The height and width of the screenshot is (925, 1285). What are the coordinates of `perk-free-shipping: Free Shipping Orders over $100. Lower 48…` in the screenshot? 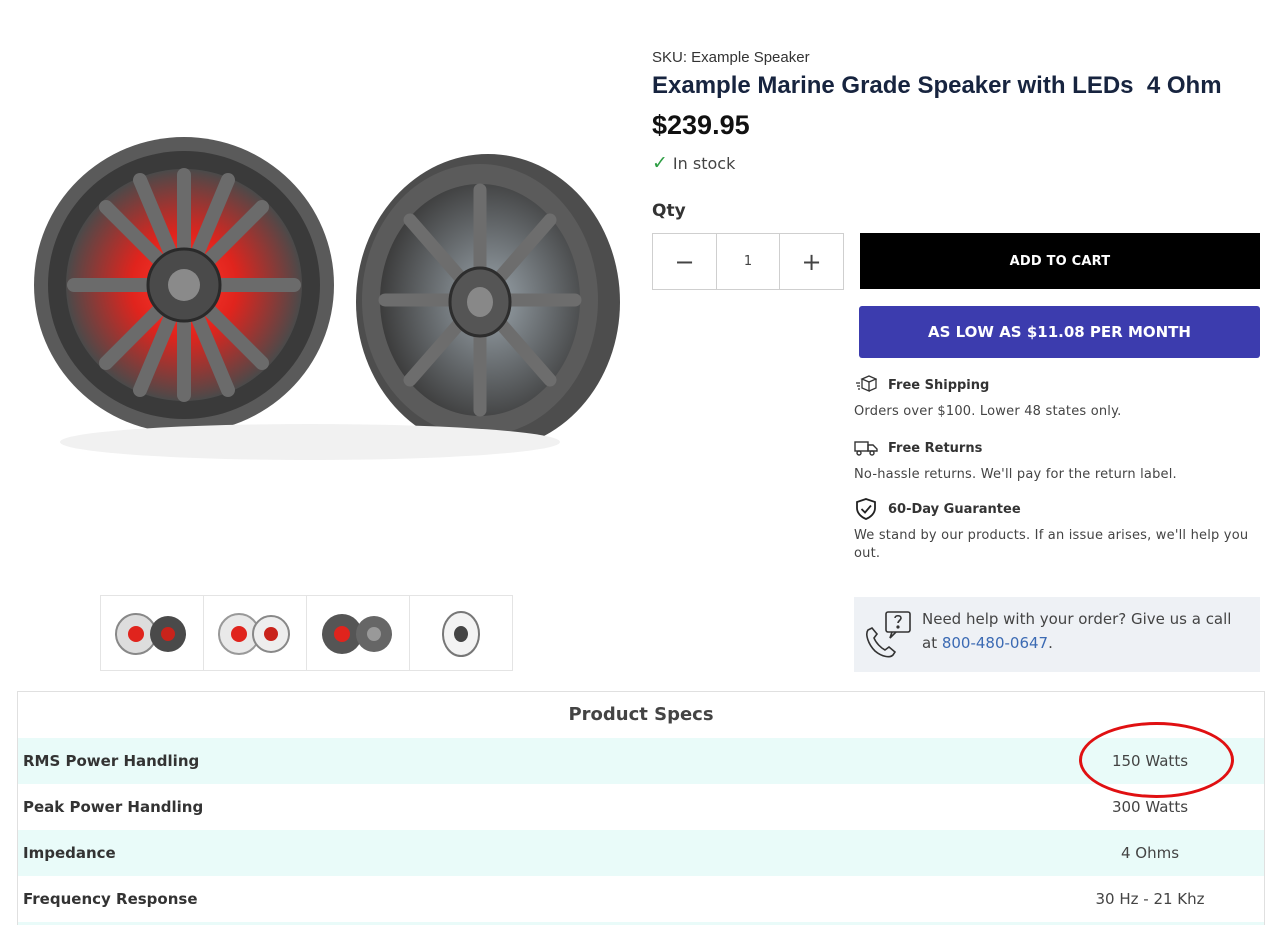 It's located at (1059, 397).